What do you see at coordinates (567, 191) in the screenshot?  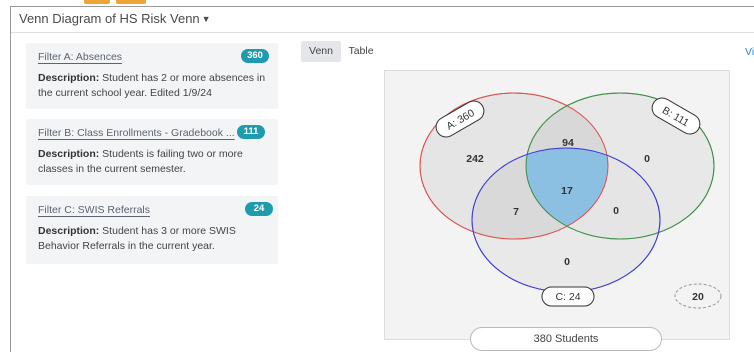 I see `region-abc-count: 17` at bounding box center [567, 191].